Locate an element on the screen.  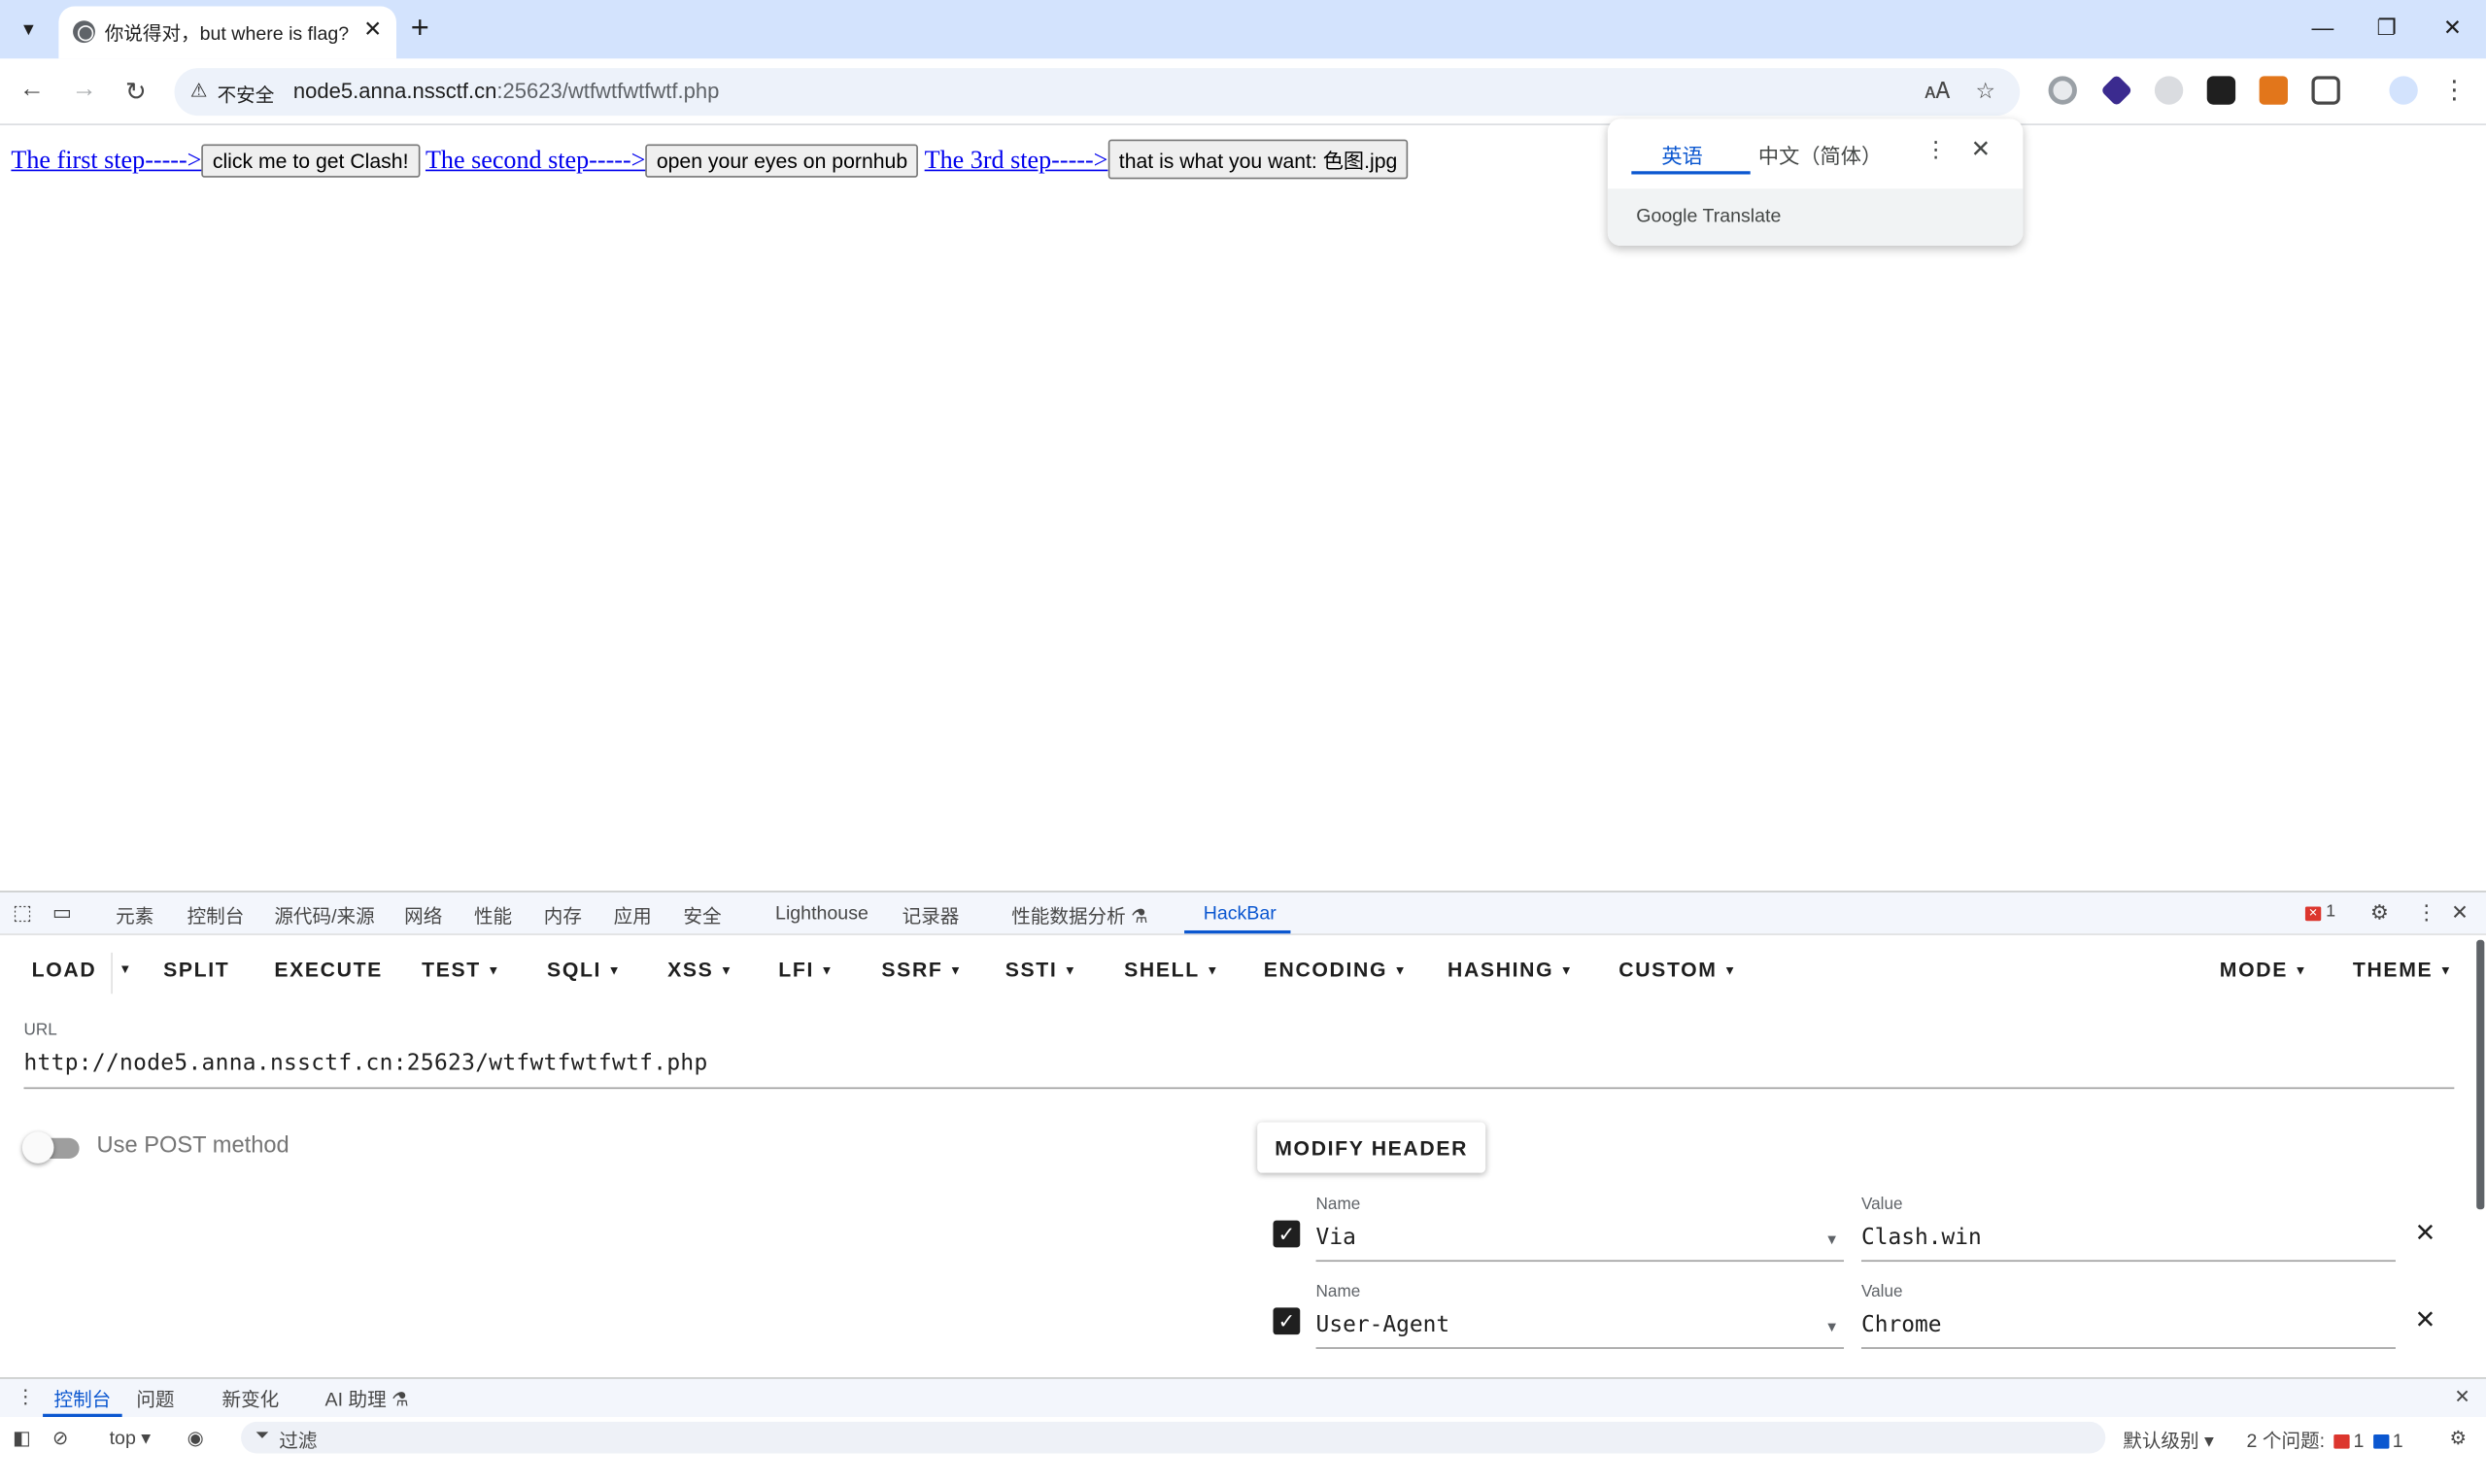
custom-menu: CUSTOM ▼ is located at coordinates (1677, 969).